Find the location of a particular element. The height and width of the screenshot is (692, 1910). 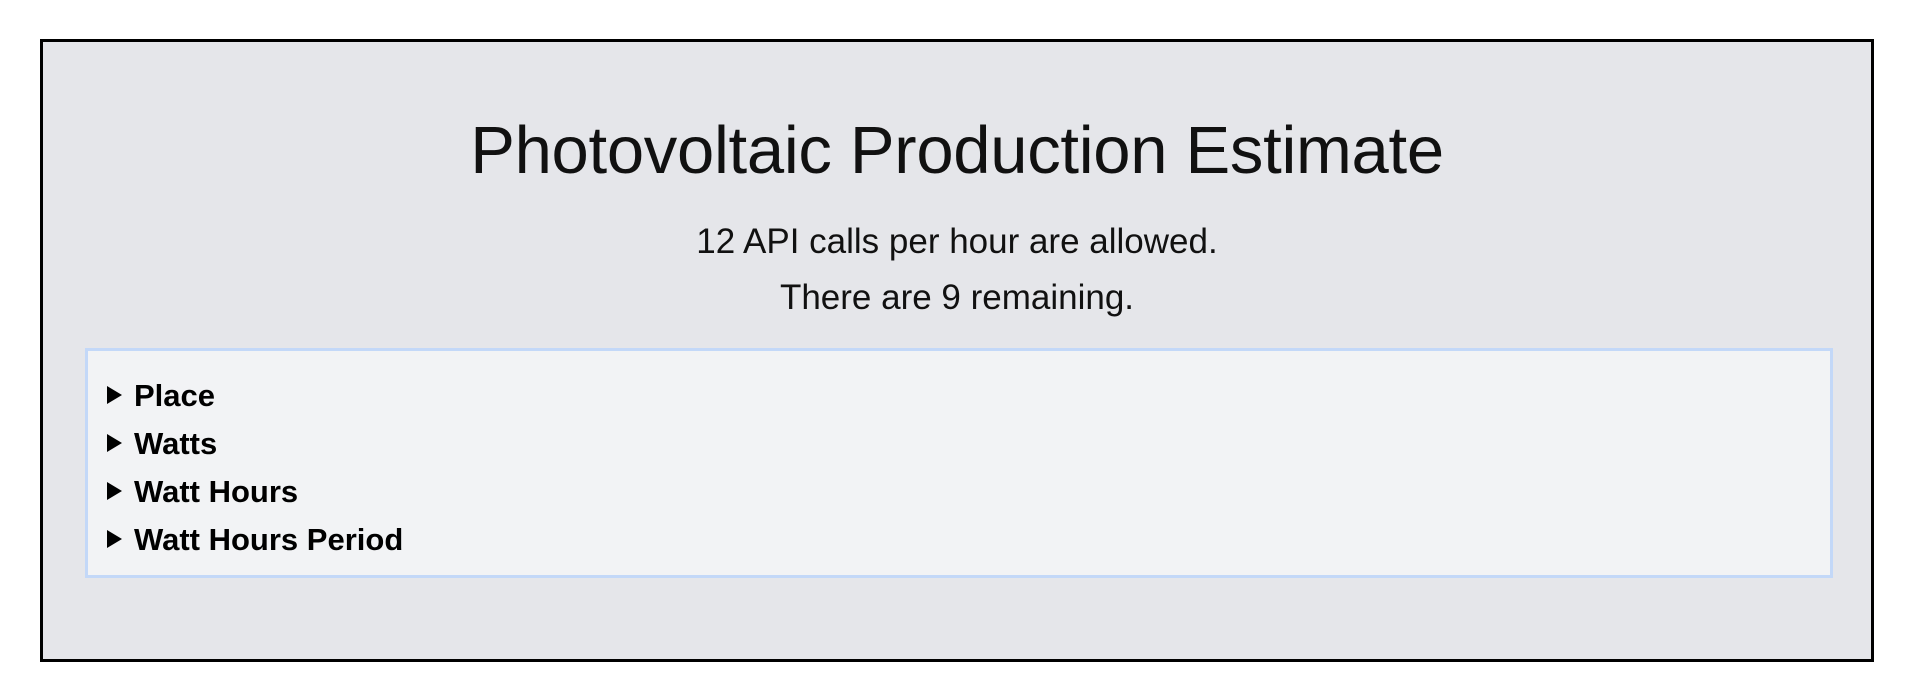

section-watt-hours-period-label: Watt Hours Period is located at coordinates (269, 539).